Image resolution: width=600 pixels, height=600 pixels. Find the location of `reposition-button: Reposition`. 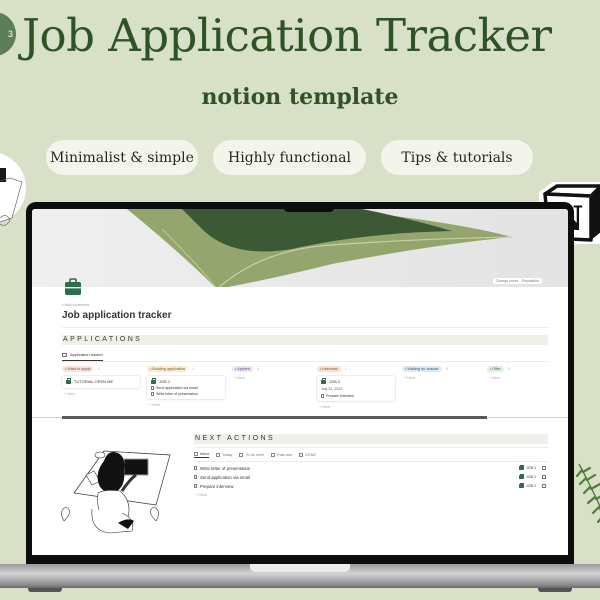

reposition-button: Reposition is located at coordinates (530, 281).